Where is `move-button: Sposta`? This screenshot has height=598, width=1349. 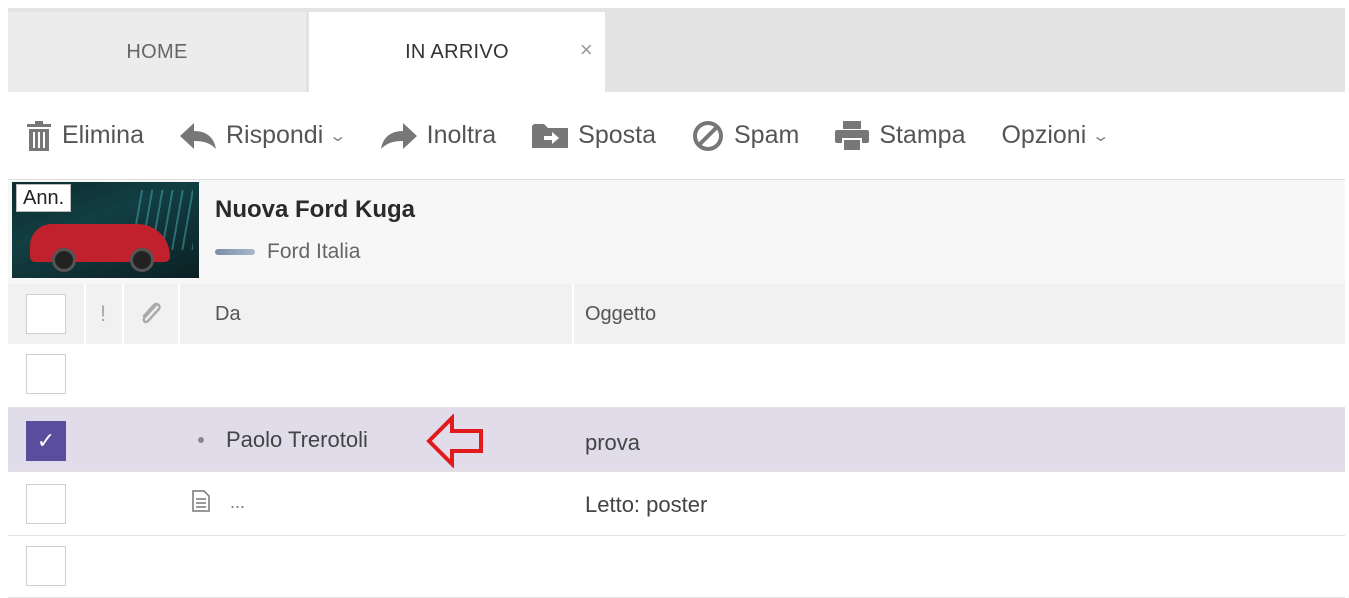
move-button: Sposta is located at coordinates (594, 135).